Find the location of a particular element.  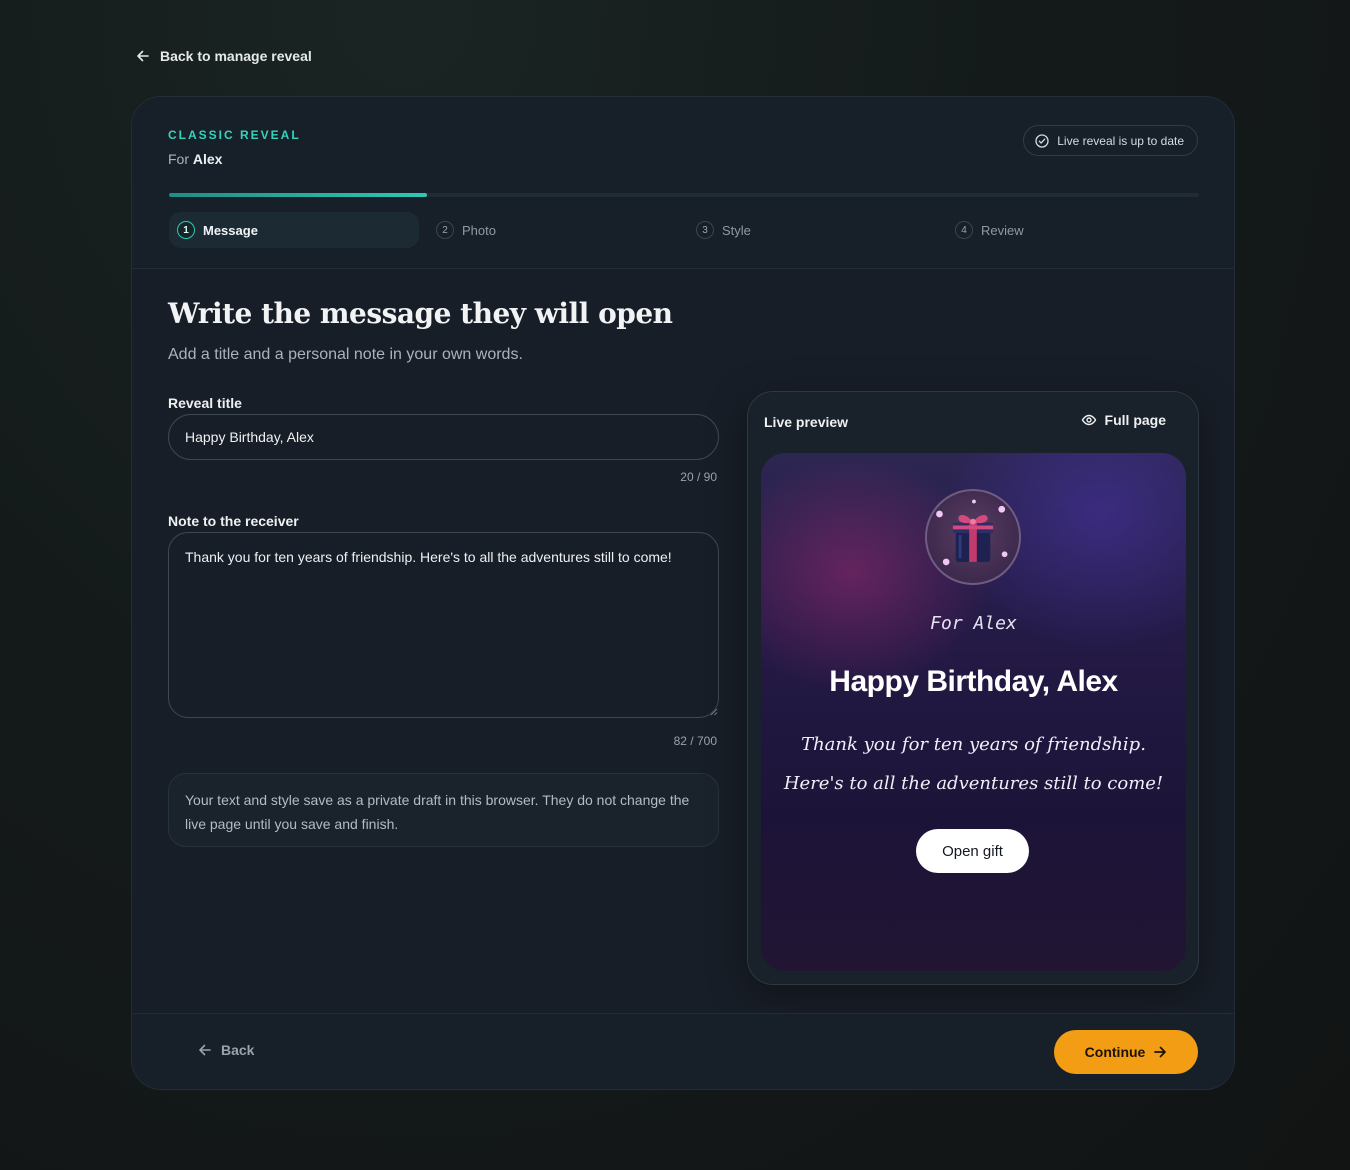

back-to-manage-label: Back to manage reveal is located at coordinates (236, 56).